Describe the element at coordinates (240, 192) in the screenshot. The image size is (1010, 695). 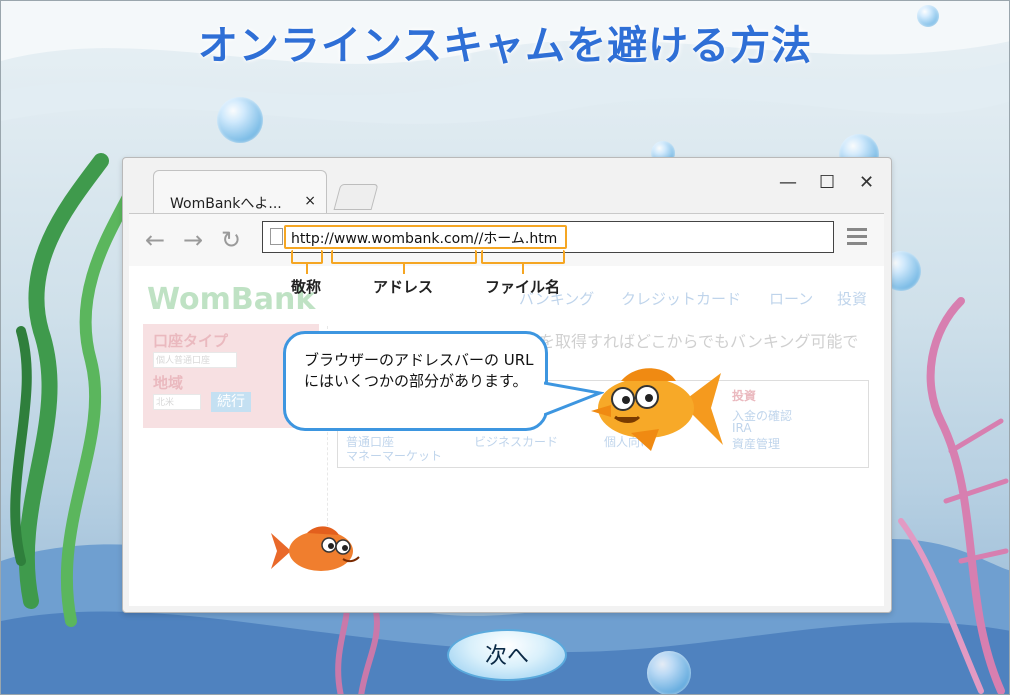
I see `browser-tab: WomBankへよ... ×` at that location.